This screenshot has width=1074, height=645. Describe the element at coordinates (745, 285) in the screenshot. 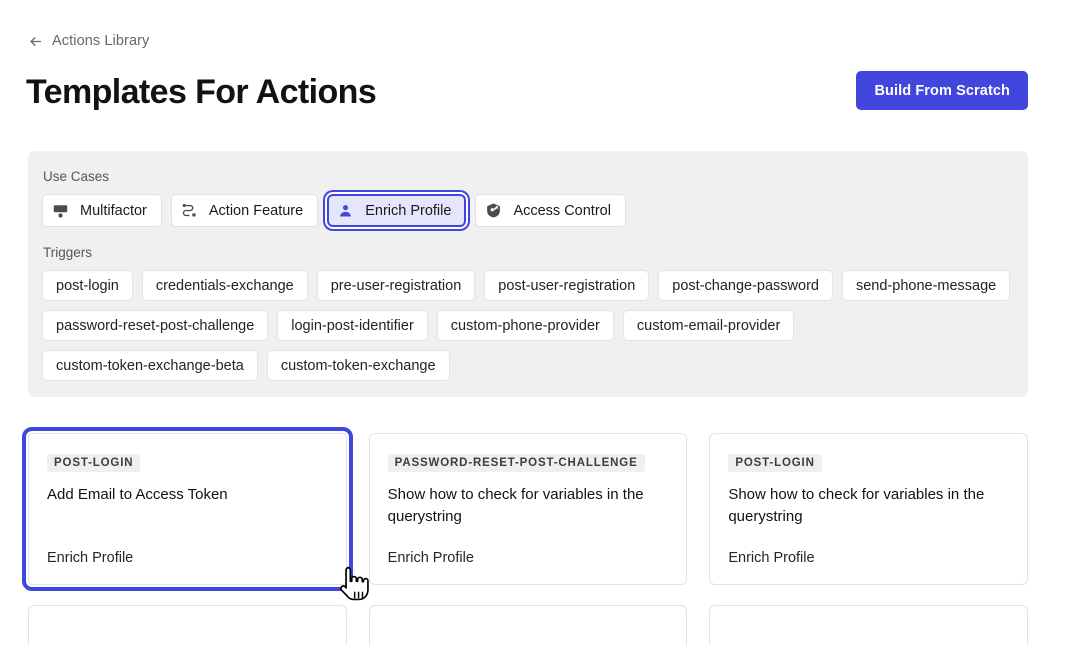

I see `trigger-chip: post-change-password` at that location.